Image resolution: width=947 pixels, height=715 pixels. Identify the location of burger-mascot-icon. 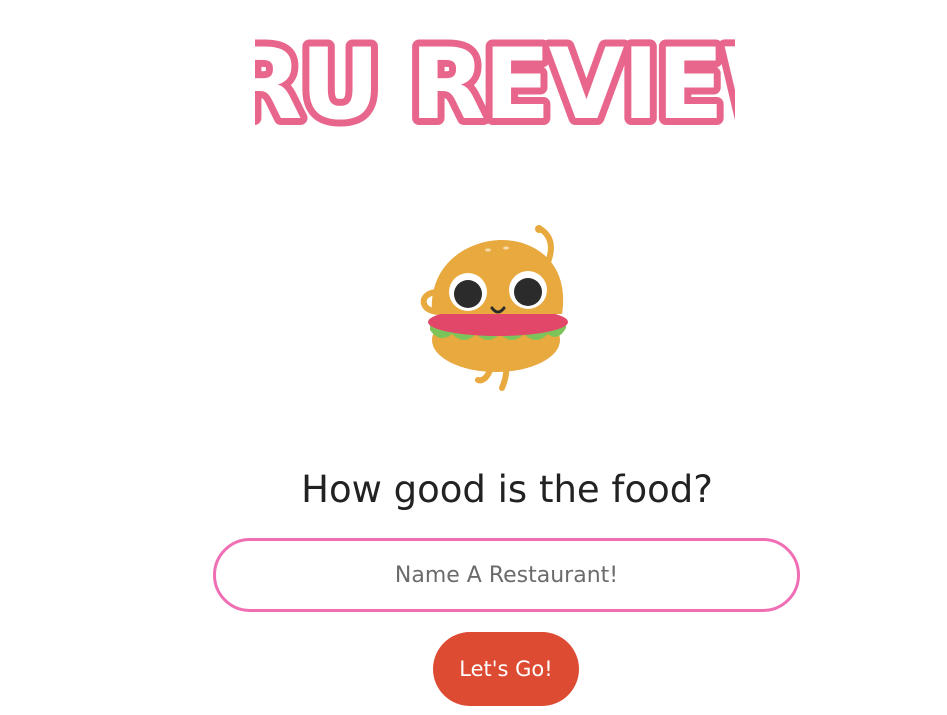
(495, 308).